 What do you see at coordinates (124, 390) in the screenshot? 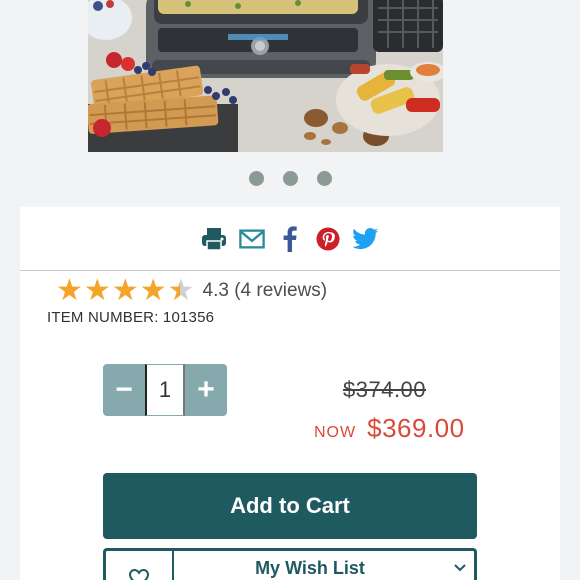
I see `decrease-quantity-button: −` at bounding box center [124, 390].